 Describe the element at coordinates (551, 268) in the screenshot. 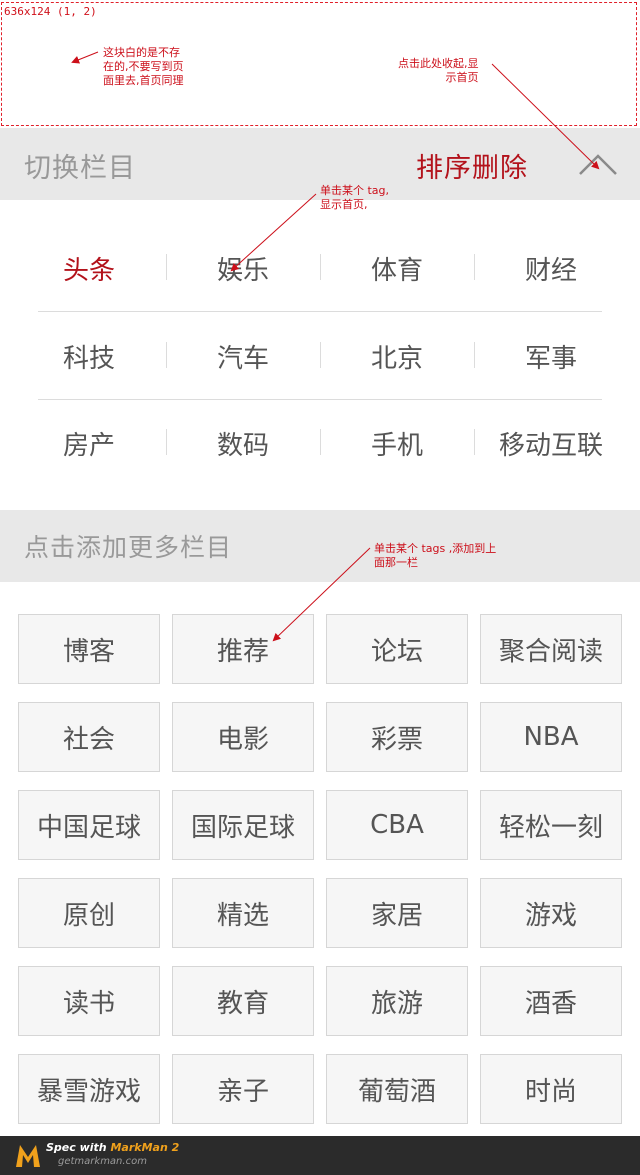

I see `tag-item: 财经` at that location.